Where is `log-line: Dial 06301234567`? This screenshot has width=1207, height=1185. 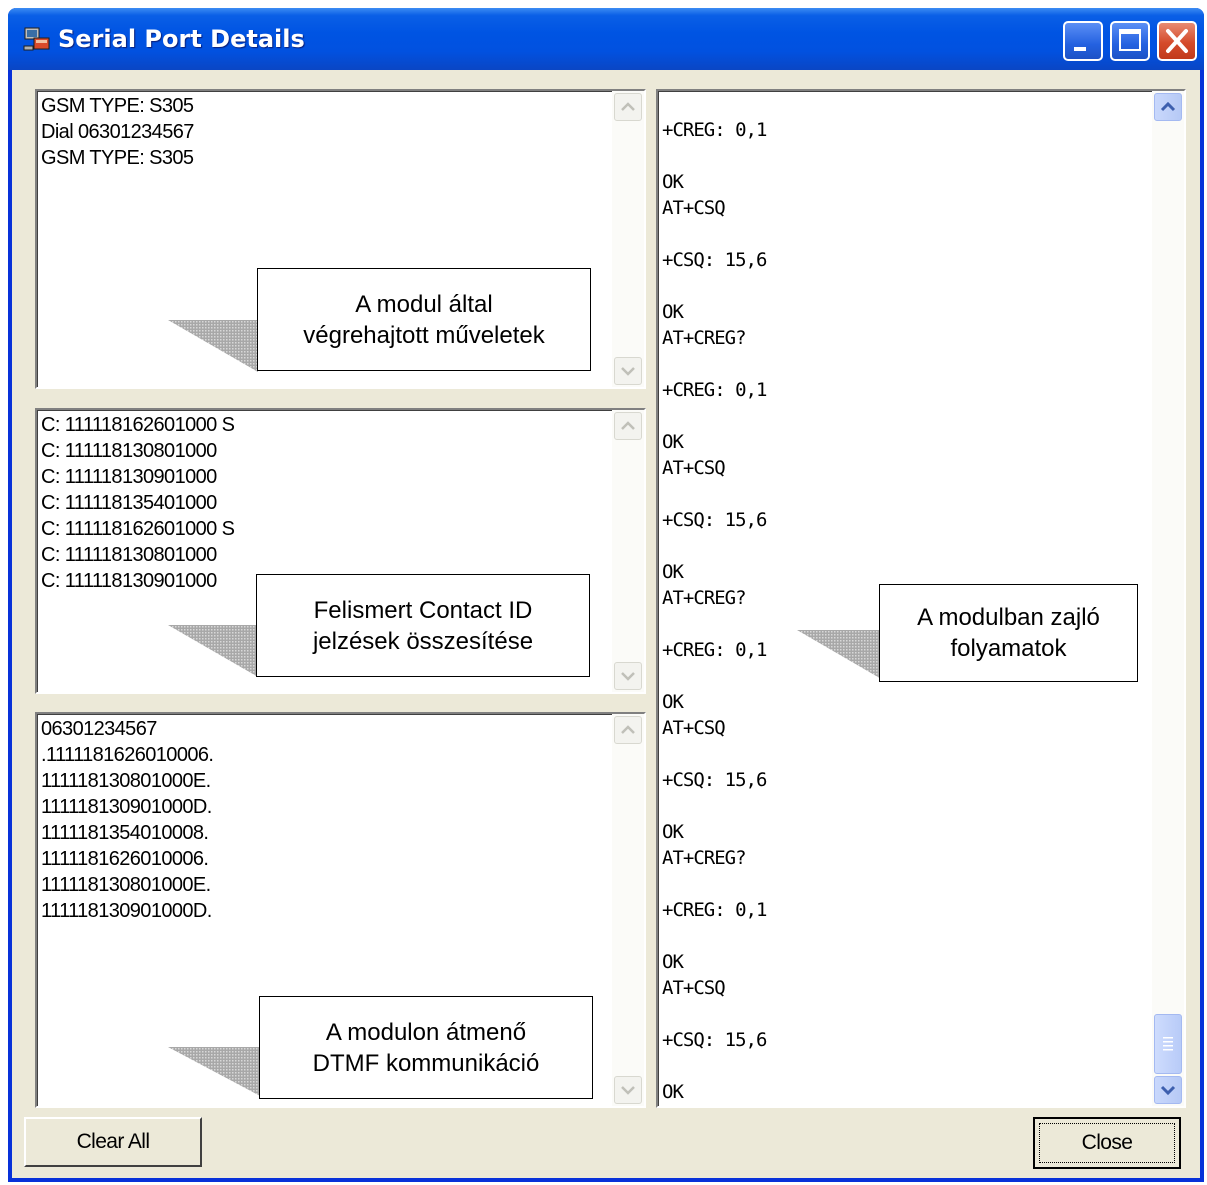
log-line: Dial 06301234567 is located at coordinates (117, 132).